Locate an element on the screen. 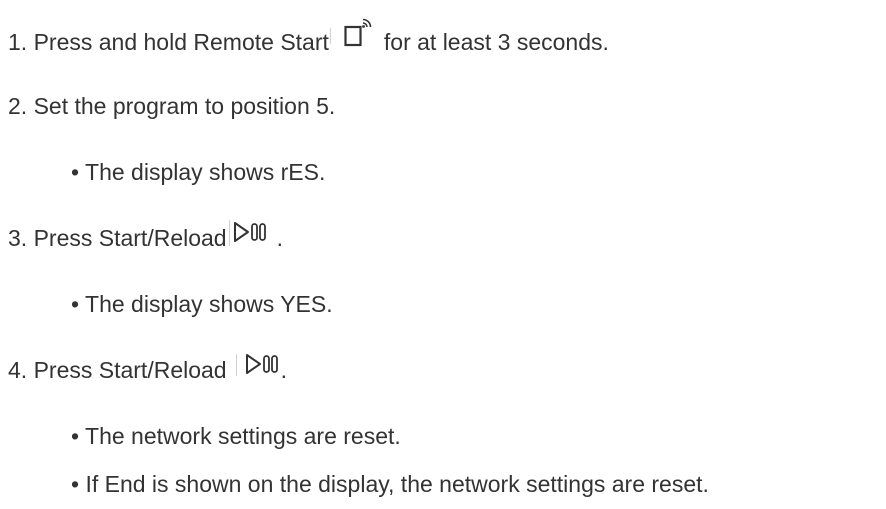 This screenshot has width=886, height=509. step-2: 2. Set the program to position 5. is located at coordinates (171, 106).